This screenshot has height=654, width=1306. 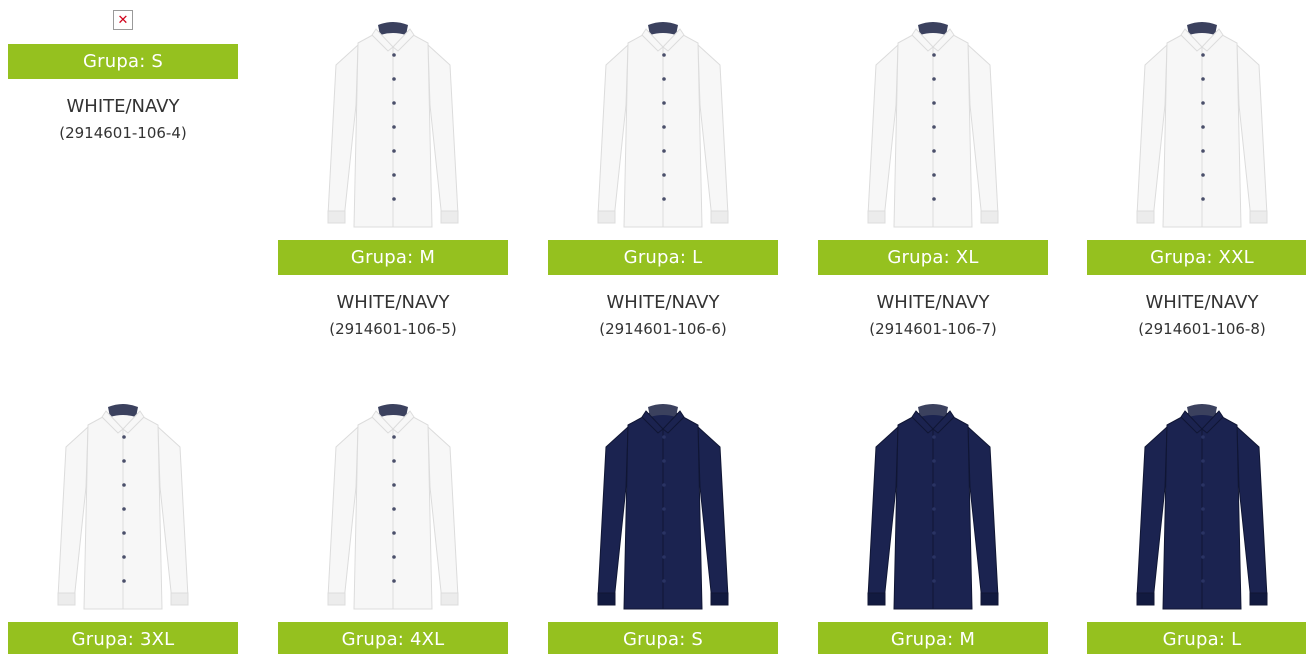 I want to click on group-badge: Grupa: 4XL, so click(x=393, y=638).